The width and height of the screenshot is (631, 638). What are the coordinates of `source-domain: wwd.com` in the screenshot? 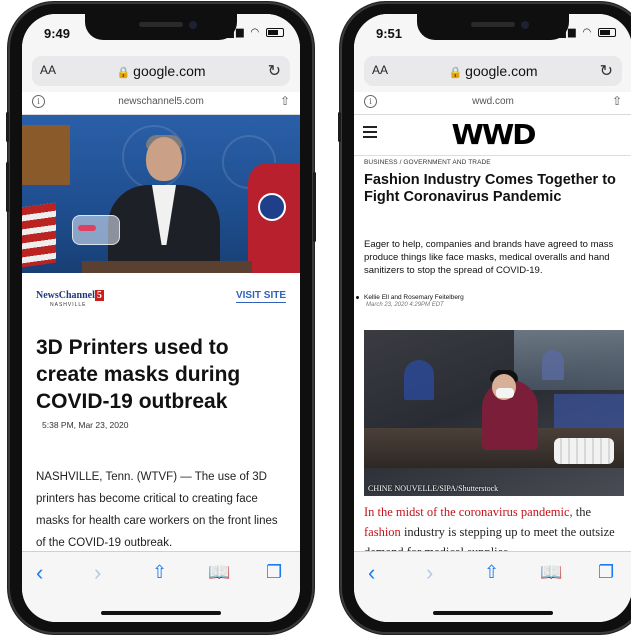 It's located at (492, 101).